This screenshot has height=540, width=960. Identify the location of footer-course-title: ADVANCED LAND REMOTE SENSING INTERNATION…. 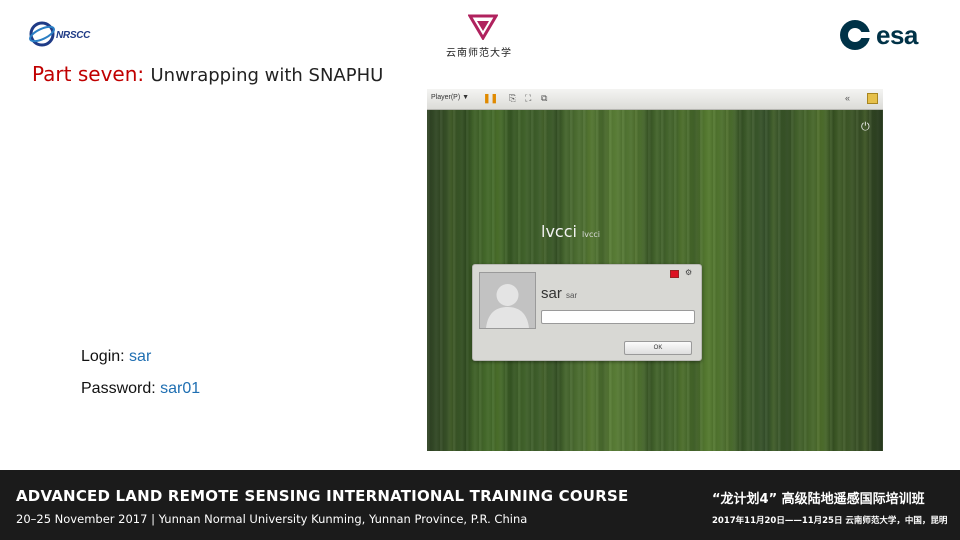
(322, 496).